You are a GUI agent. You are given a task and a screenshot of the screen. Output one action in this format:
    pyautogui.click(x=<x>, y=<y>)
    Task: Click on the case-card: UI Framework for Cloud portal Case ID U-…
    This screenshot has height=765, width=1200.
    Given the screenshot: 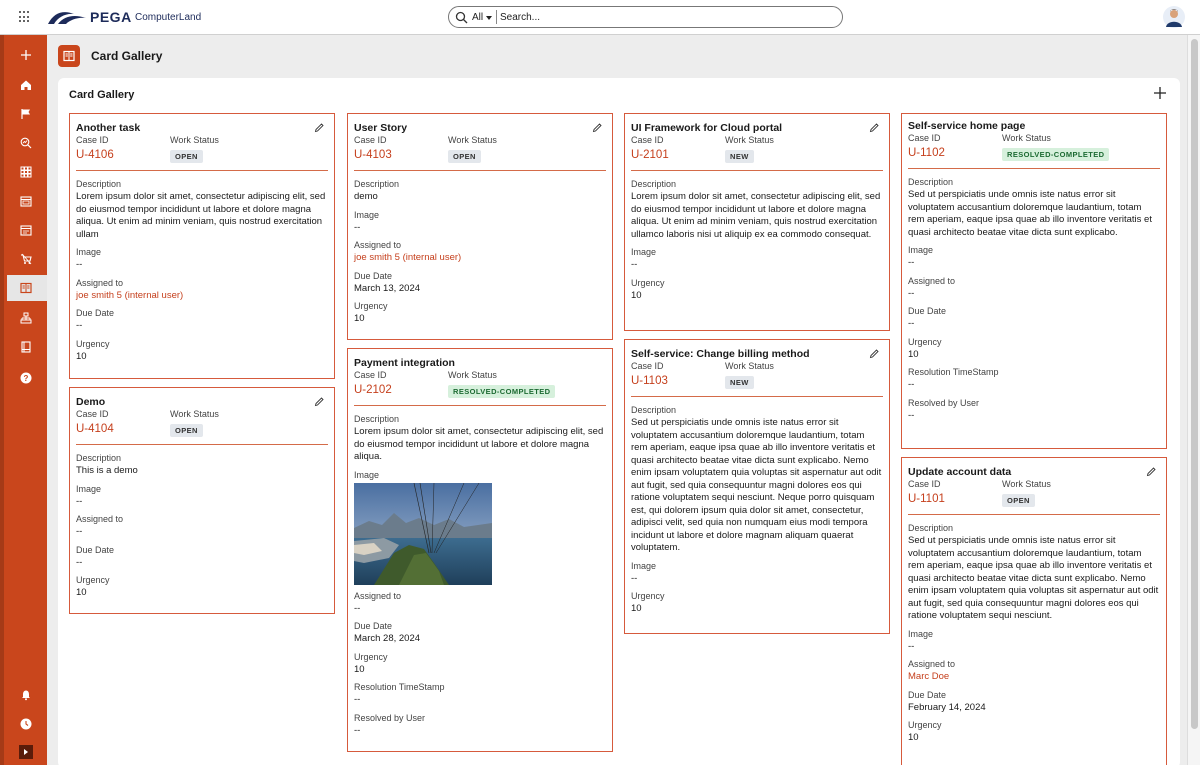 What is the action you would take?
    pyautogui.click(x=757, y=222)
    